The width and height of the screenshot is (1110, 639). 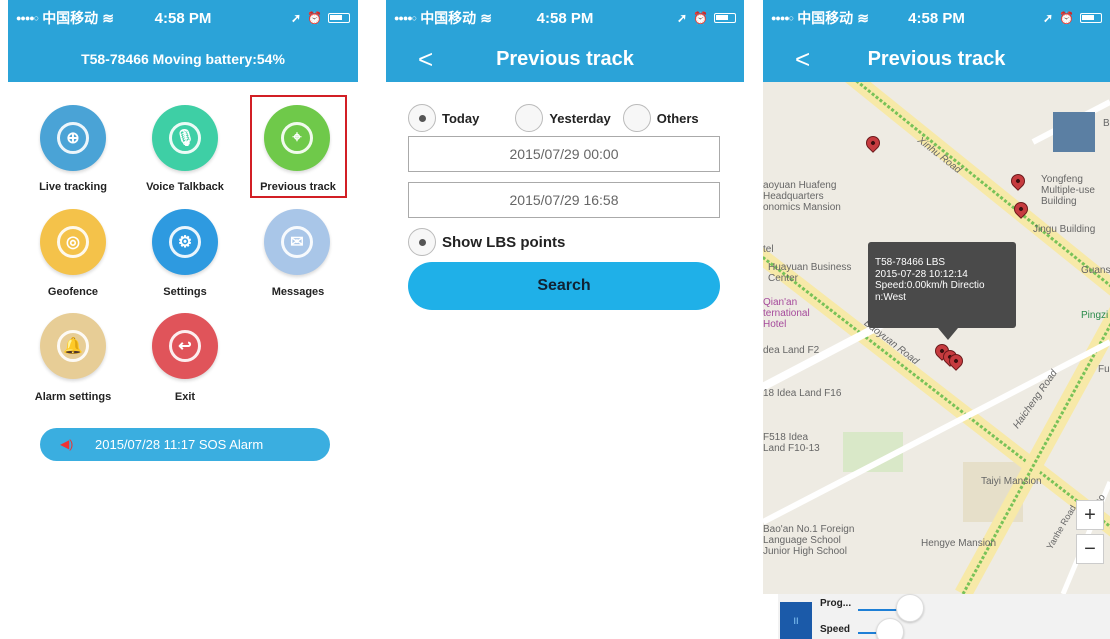 I want to click on map-pin-icon: ⌖, so click(x=297, y=138).